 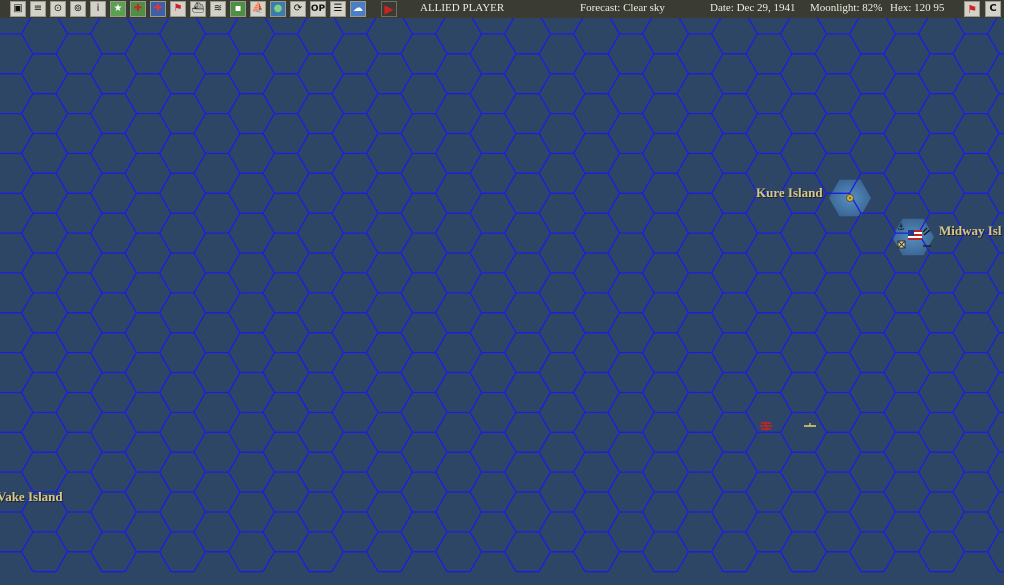 What do you see at coordinates (766, 426) in the screenshot?
I see `enemy-task-force-icon` at bounding box center [766, 426].